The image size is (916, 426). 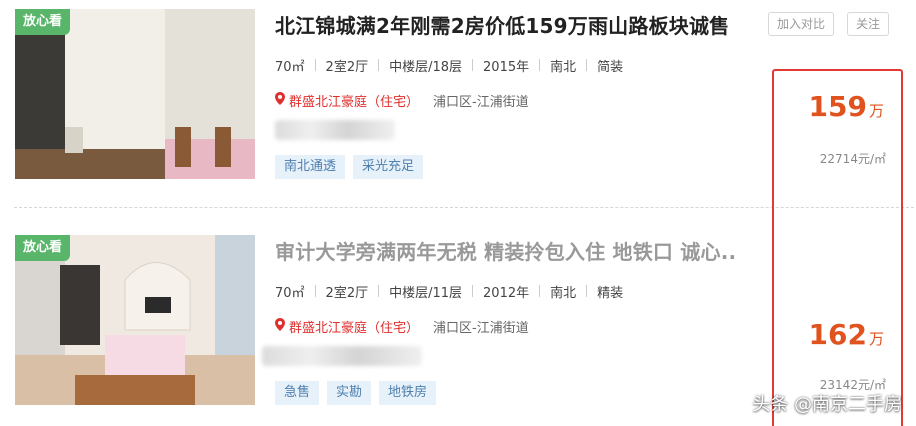 I want to click on listing-attributes: 70㎡ 2室2厅 中楼层/18层 2015年 南北 简装, so click(x=449, y=65).